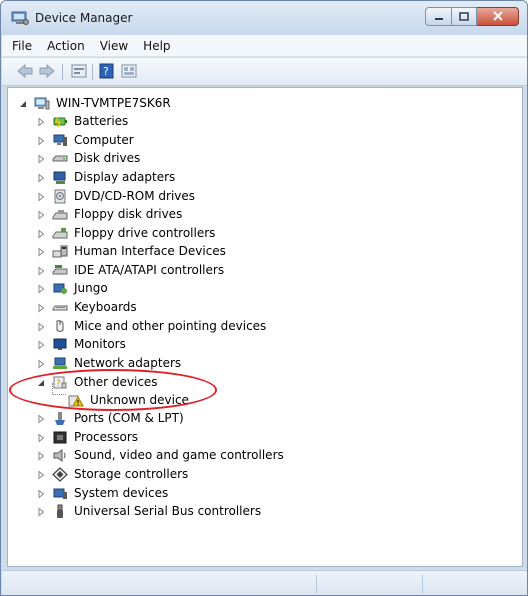 Image resolution: width=528 pixels, height=596 pixels. Describe the element at coordinates (264, 72) in the screenshot. I see `toolbar: ?` at that location.